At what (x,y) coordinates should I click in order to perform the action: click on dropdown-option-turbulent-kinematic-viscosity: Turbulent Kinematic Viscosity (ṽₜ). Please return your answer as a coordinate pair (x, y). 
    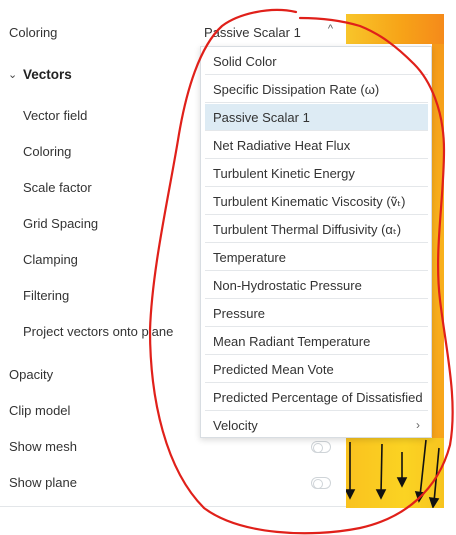
    Looking at the image, I should click on (316, 201).